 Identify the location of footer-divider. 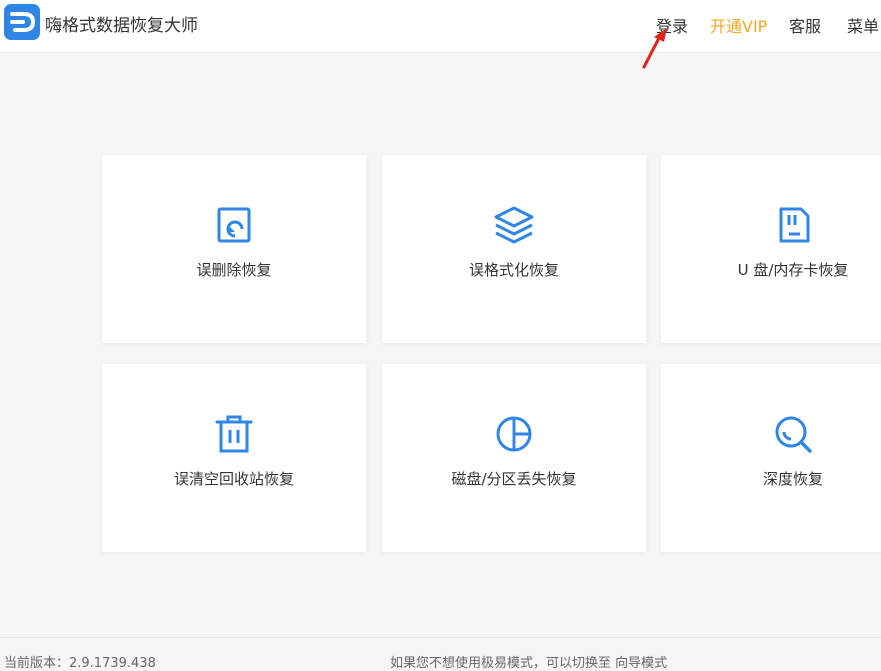
(440, 637).